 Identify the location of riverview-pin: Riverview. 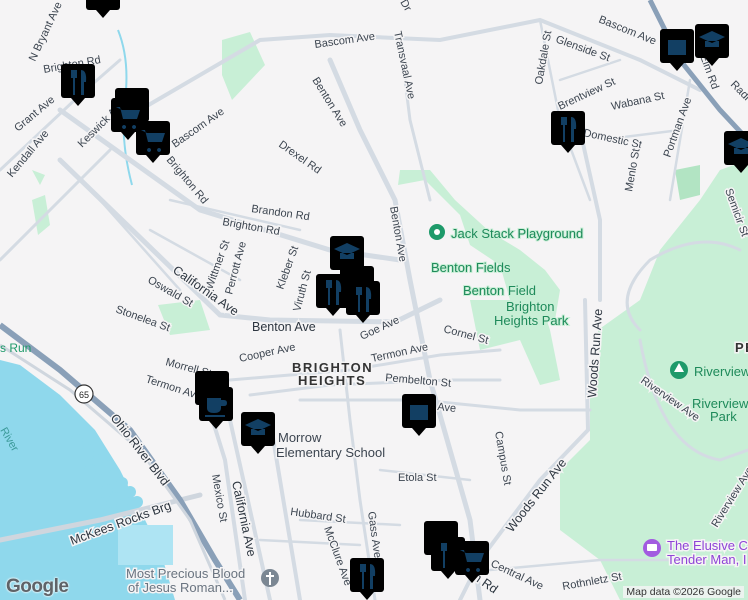
(709, 370).